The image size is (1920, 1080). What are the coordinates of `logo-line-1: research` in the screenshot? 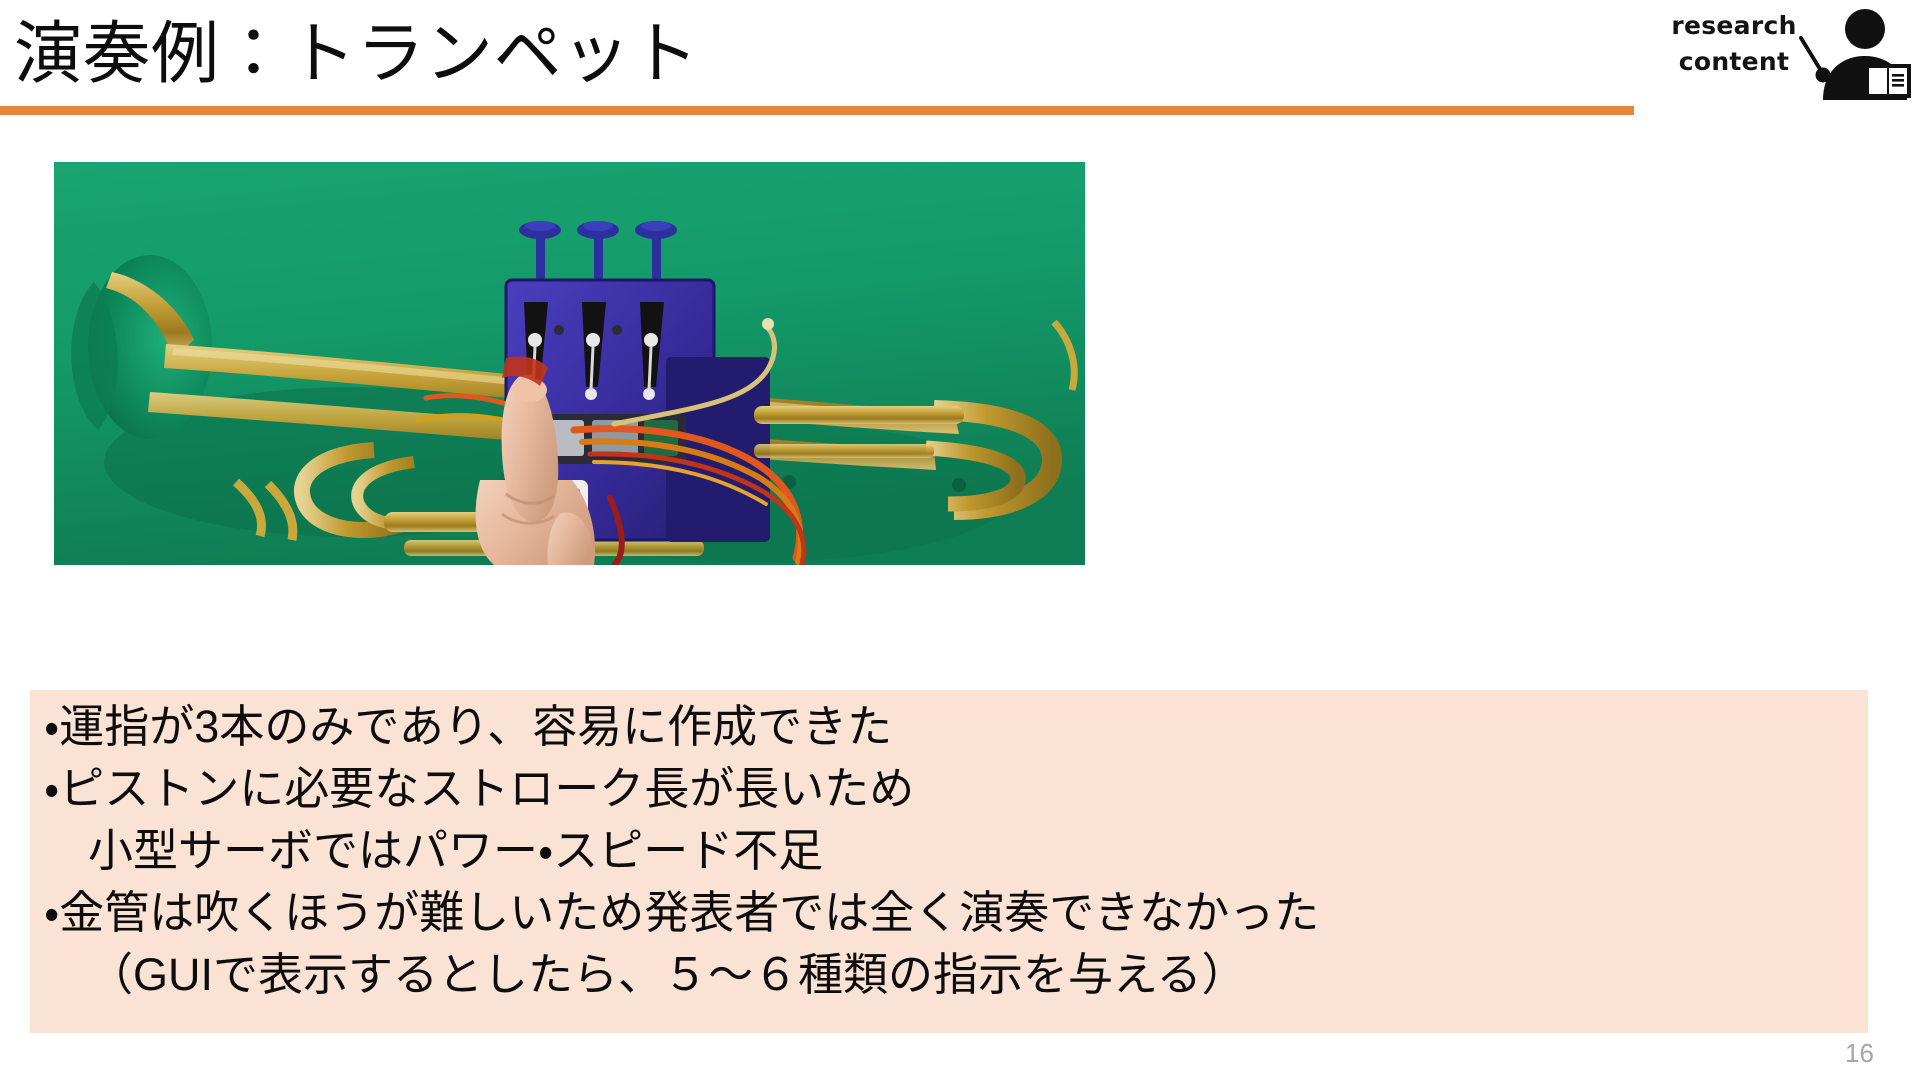 It's located at (1734, 25).